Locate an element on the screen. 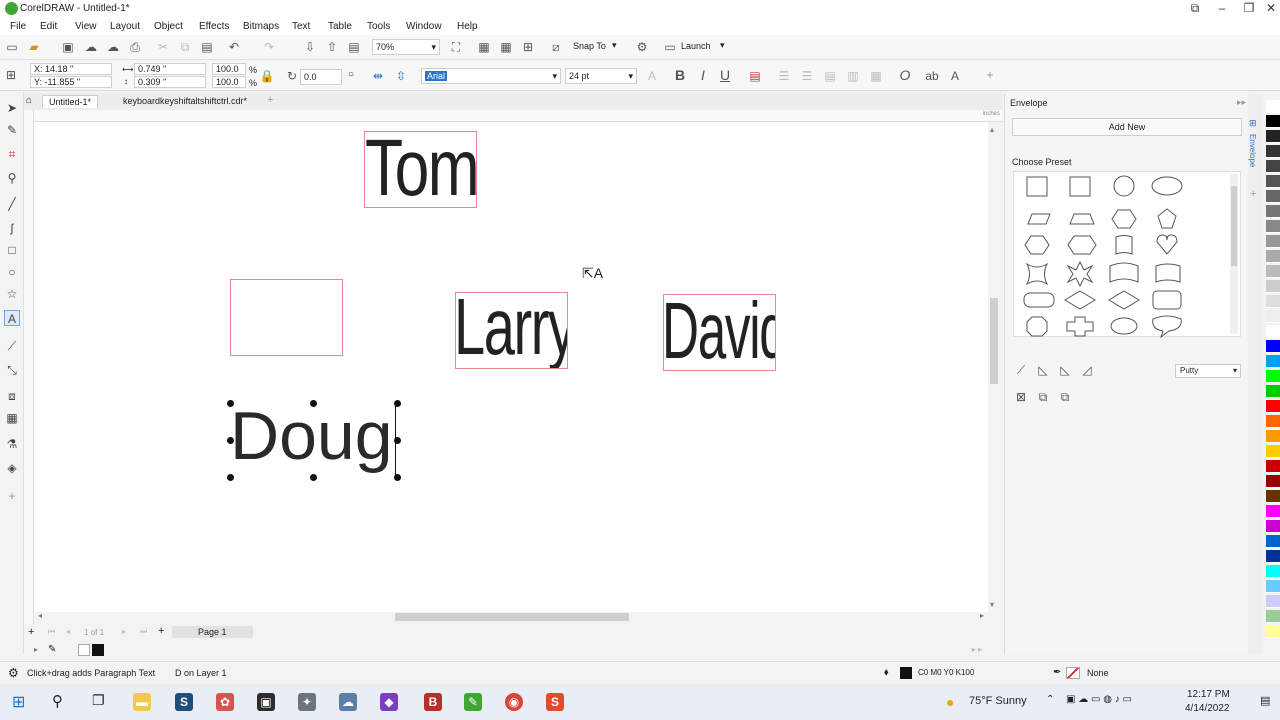  frame-icon: ▦ is located at coordinates (876, 76).